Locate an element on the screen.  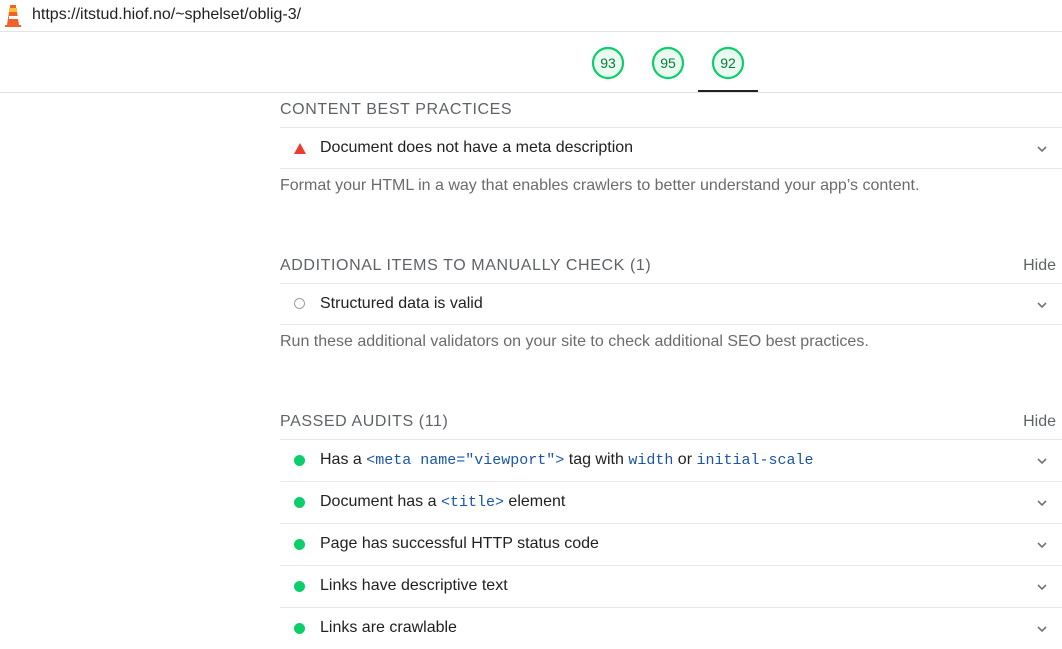
score-gauge-1: 93 is located at coordinates (608, 63).